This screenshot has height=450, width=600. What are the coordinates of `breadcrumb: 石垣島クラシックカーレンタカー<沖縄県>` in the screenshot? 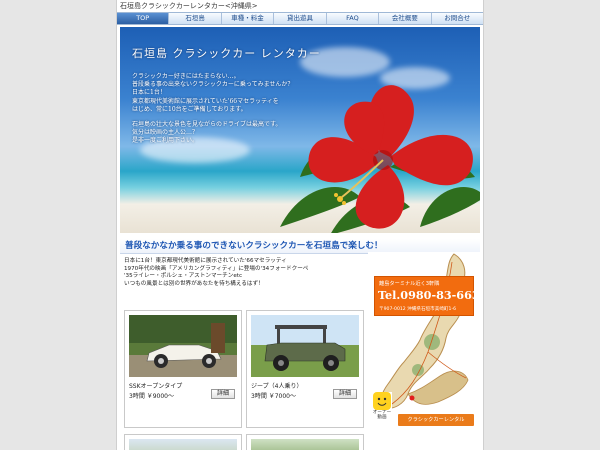 It's located at (189, 6).